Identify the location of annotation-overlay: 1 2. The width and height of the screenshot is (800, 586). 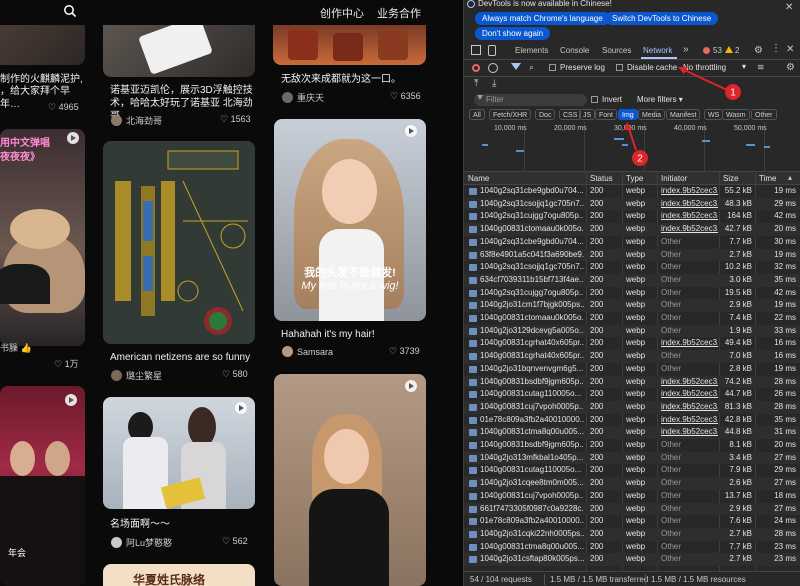
(682, 116).